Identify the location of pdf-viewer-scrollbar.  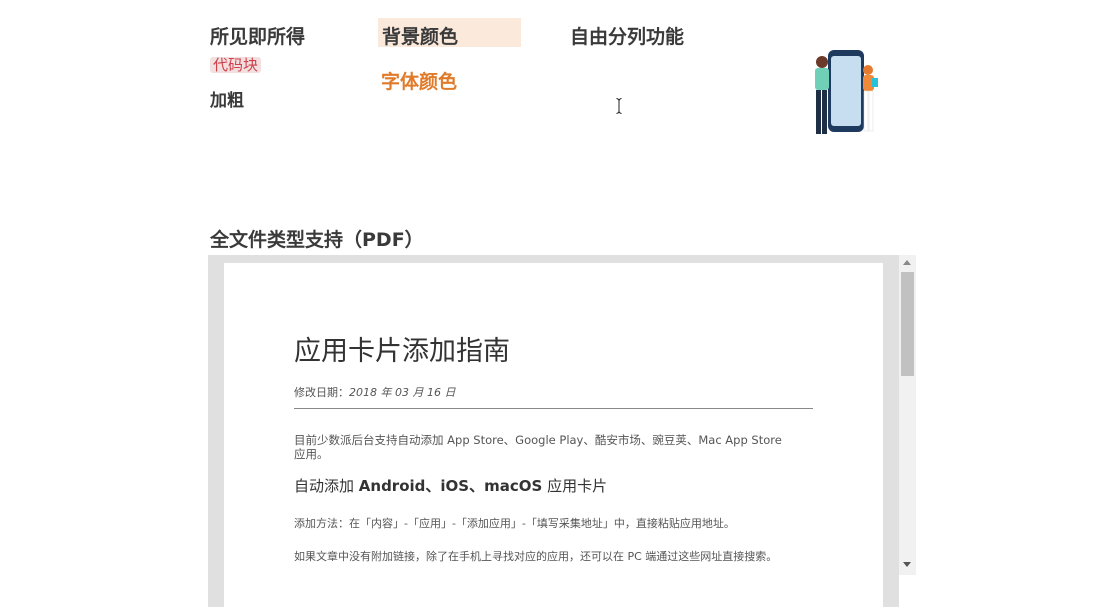
(907, 415).